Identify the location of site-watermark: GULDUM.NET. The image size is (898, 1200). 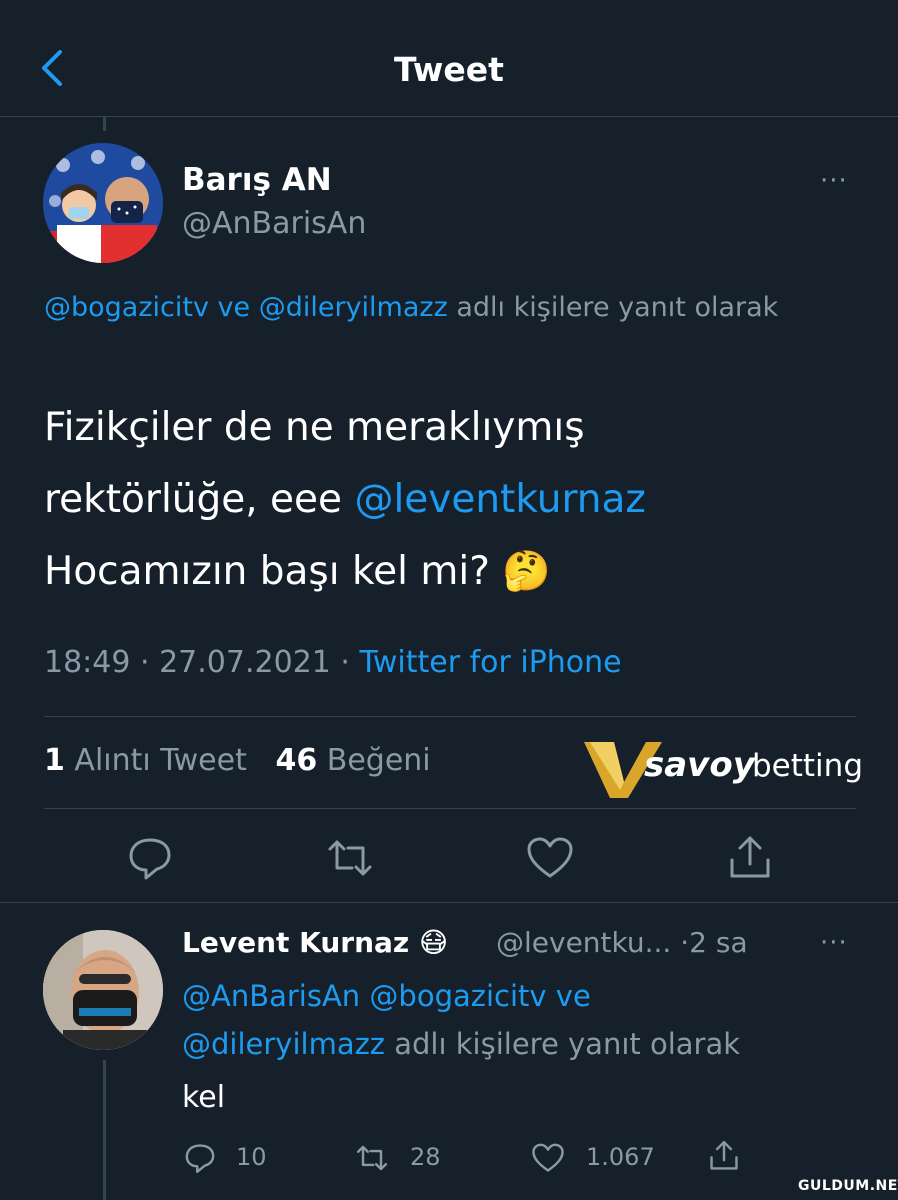
(848, 1186).